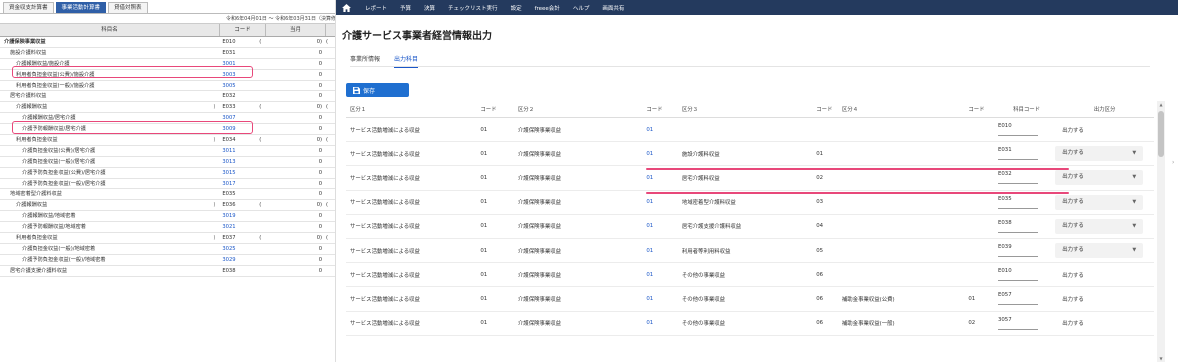 The height and width of the screenshot is (362, 1178). What do you see at coordinates (613, 8) in the screenshot?
I see `nav-screen-share: 画面共有` at bounding box center [613, 8].